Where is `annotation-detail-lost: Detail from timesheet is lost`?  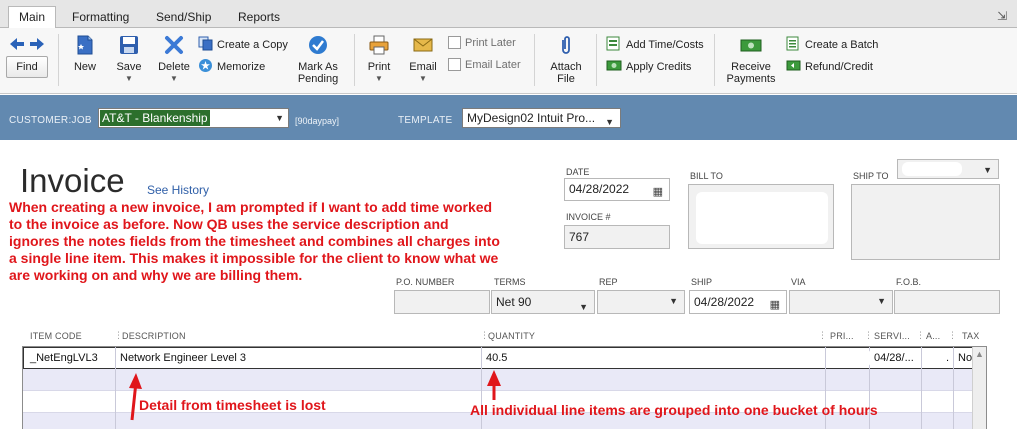
annotation-detail-lost: Detail from timesheet is lost is located at coordinates (232, 405).